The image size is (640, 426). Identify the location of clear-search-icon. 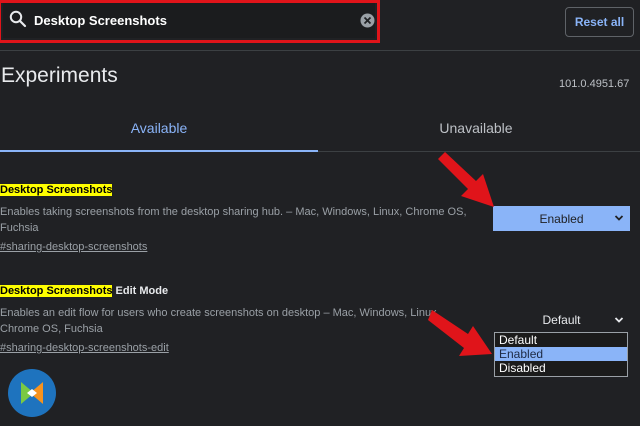
(367, 20).